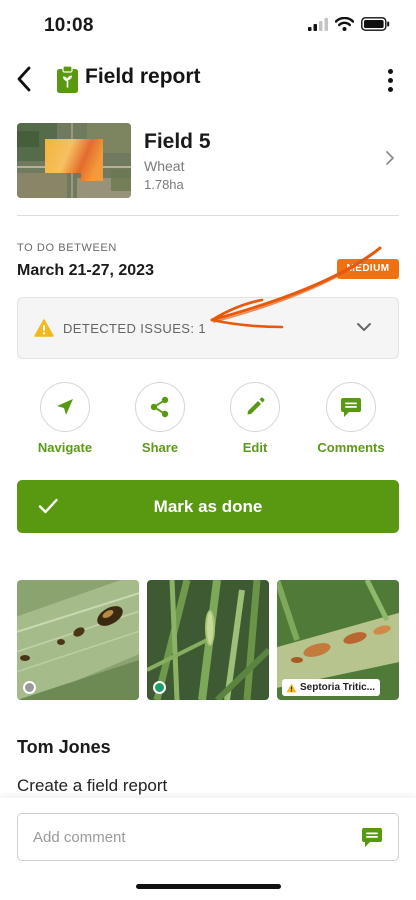 The image size is (416, 900). Describe the element at coordinates (390, 80) in the screenshot. I see `more-options-button` at that location.